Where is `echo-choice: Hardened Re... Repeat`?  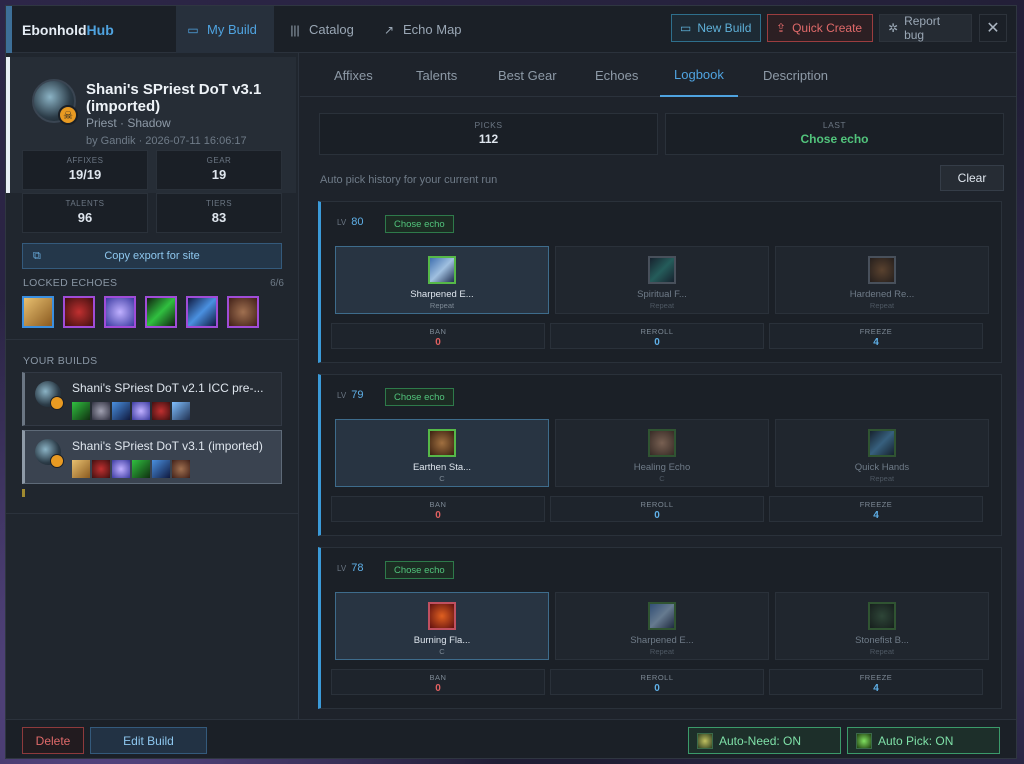 echo-choice: Hardened Re... Repeat is located at coordinates (882, 280).